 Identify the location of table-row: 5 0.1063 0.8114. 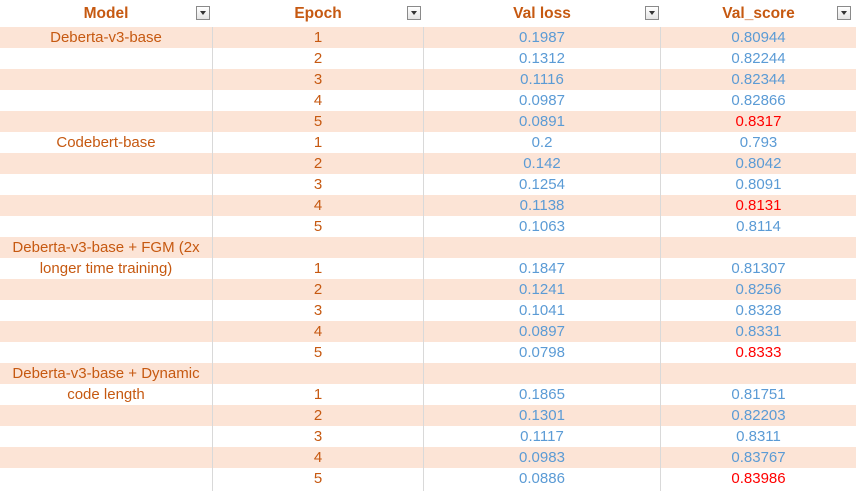
(428, 226).